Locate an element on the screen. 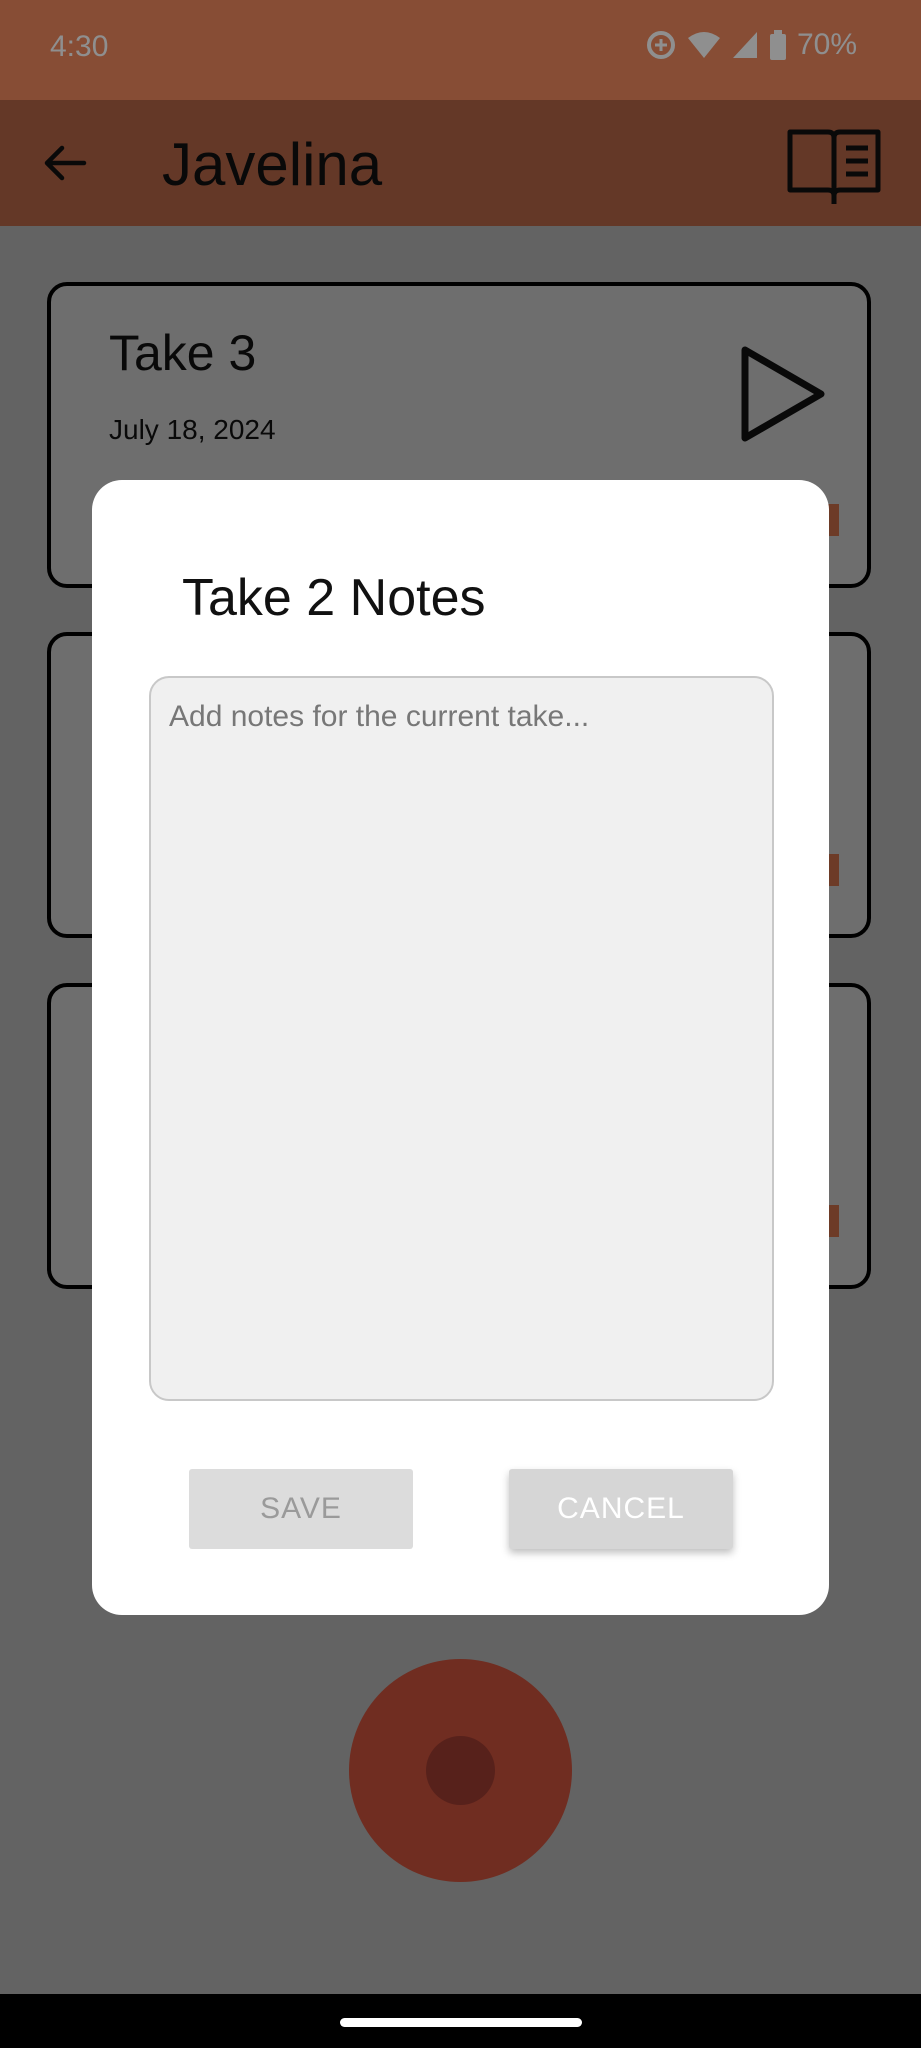  dialog-title: Take 2 Notes is located at coordinates (334, 598).